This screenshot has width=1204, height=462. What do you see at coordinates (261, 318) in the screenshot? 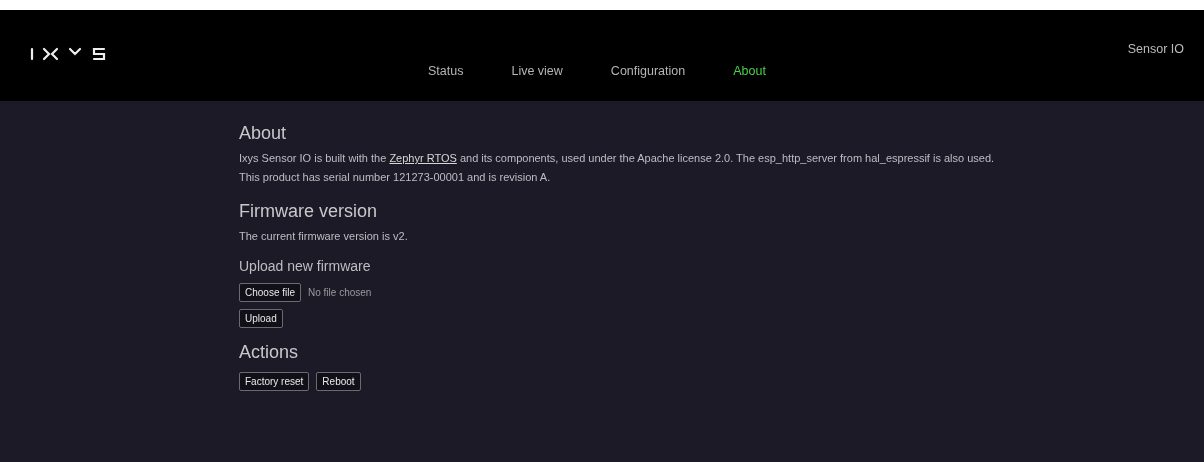
I see `upload-button: Upload` at bounding box center [261, 318].